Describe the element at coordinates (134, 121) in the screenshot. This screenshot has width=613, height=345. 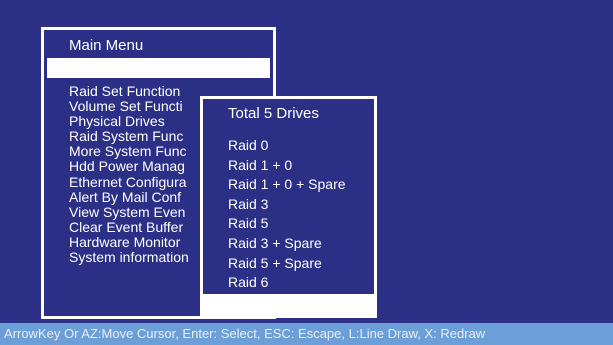
I see `menu-item-physical-drives: Physical Drives` at that location.